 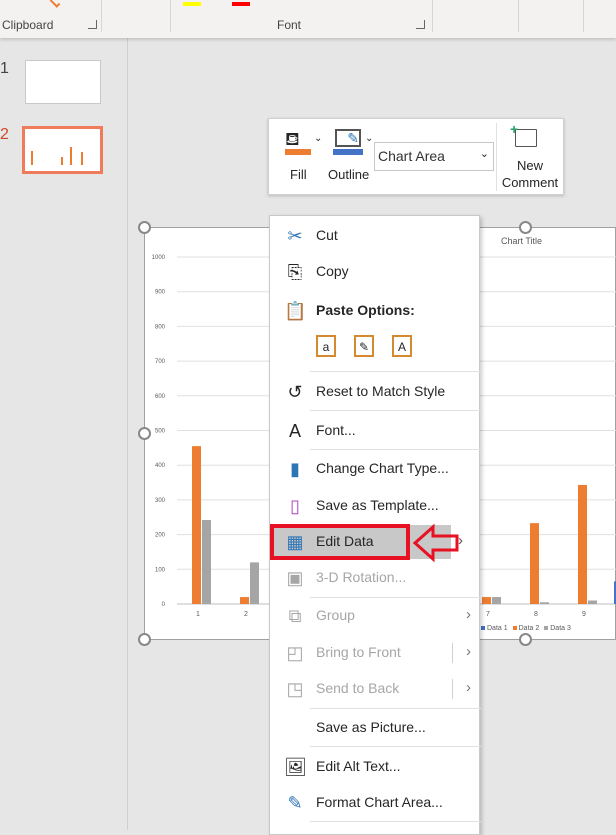 I want to click on y-tick-label: 600, so click(x=160, y=397).